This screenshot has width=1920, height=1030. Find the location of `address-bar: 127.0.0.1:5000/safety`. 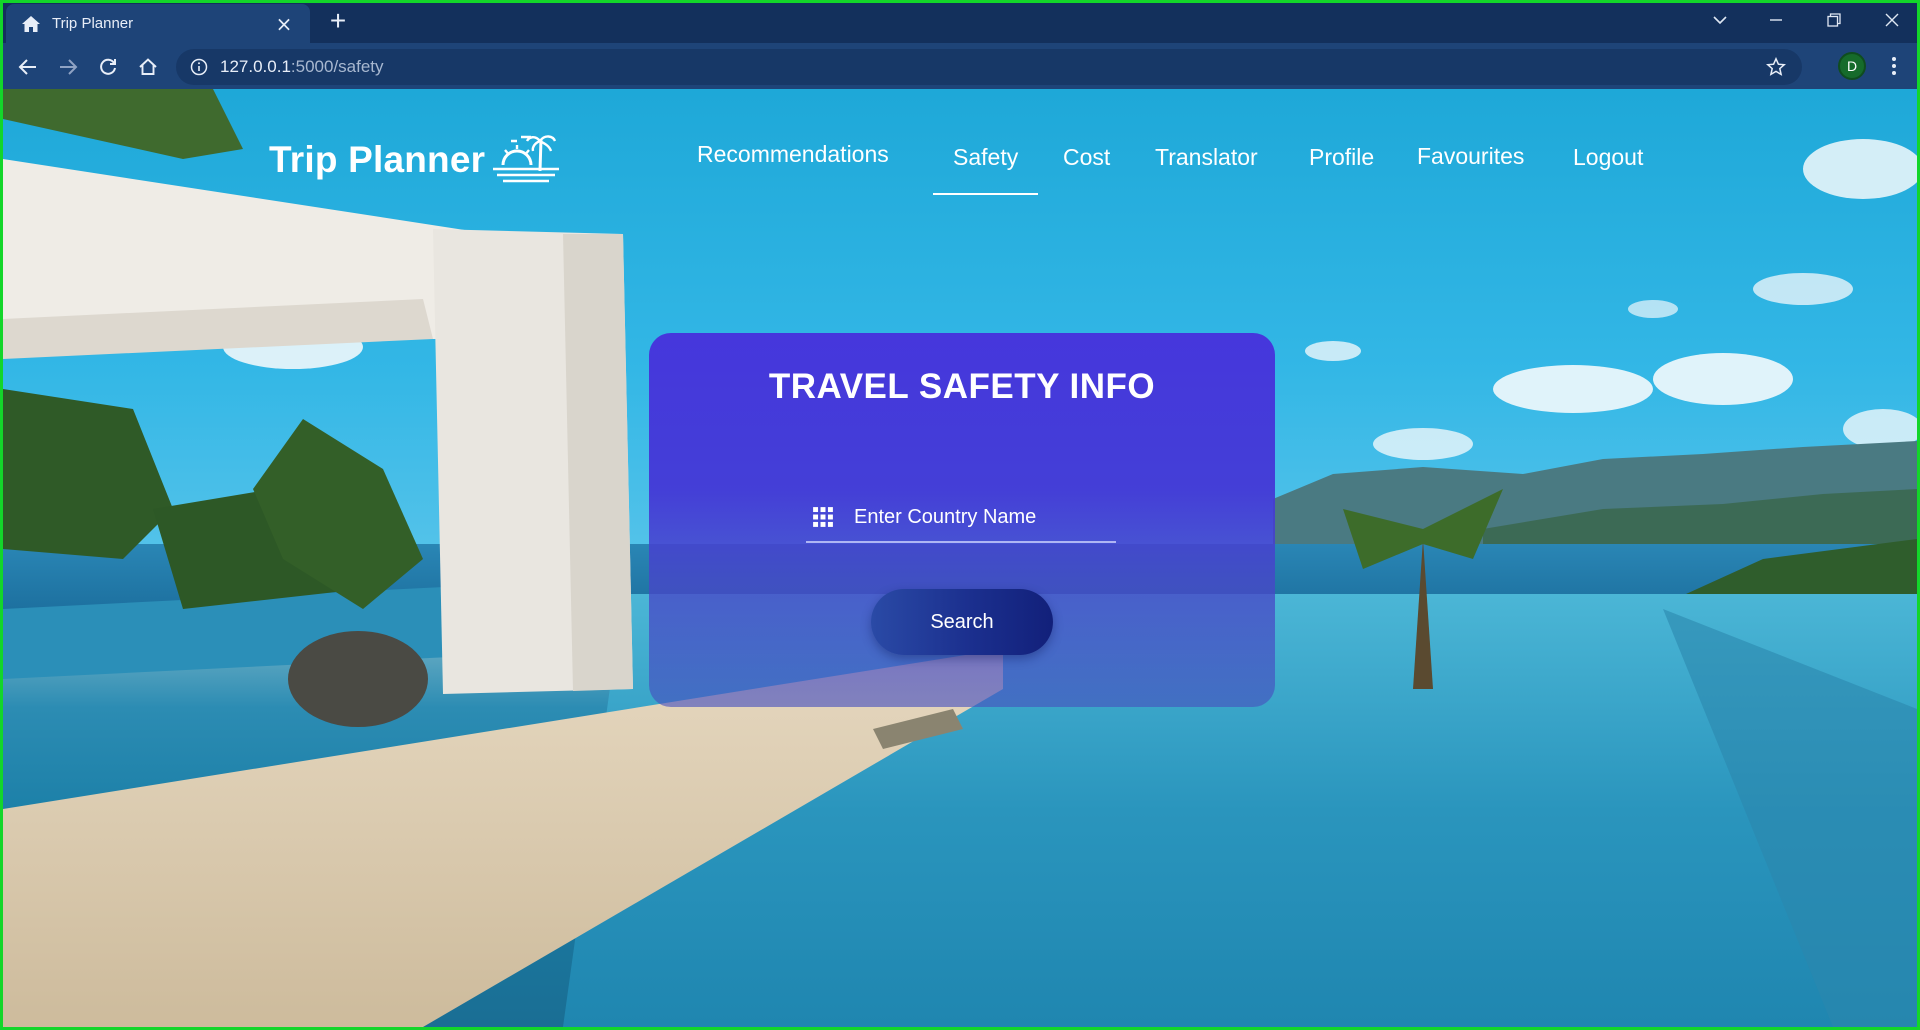

address-bar: 127.0.0.1:5000/safety is located at coordinates (989, 67).